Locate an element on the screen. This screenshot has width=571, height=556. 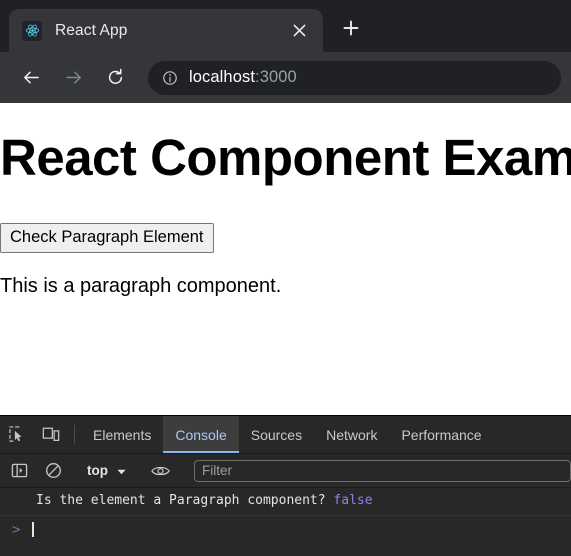
browser-tab-title: React App is located at coordinates (91, 30).